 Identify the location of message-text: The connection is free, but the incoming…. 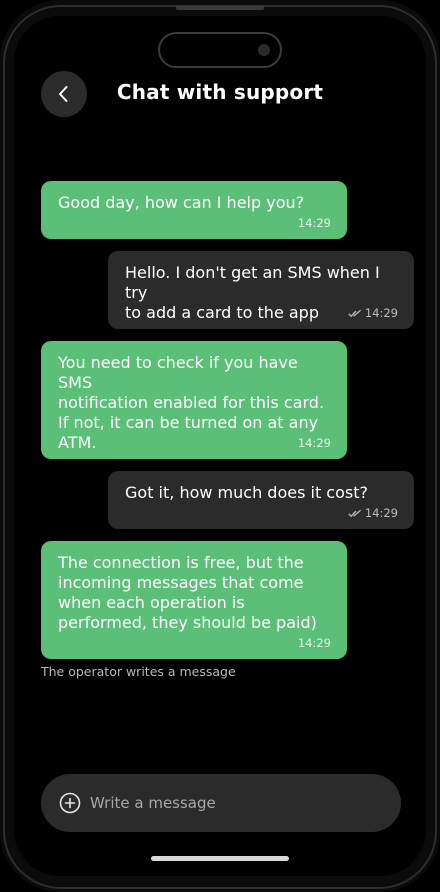
(187, 592).